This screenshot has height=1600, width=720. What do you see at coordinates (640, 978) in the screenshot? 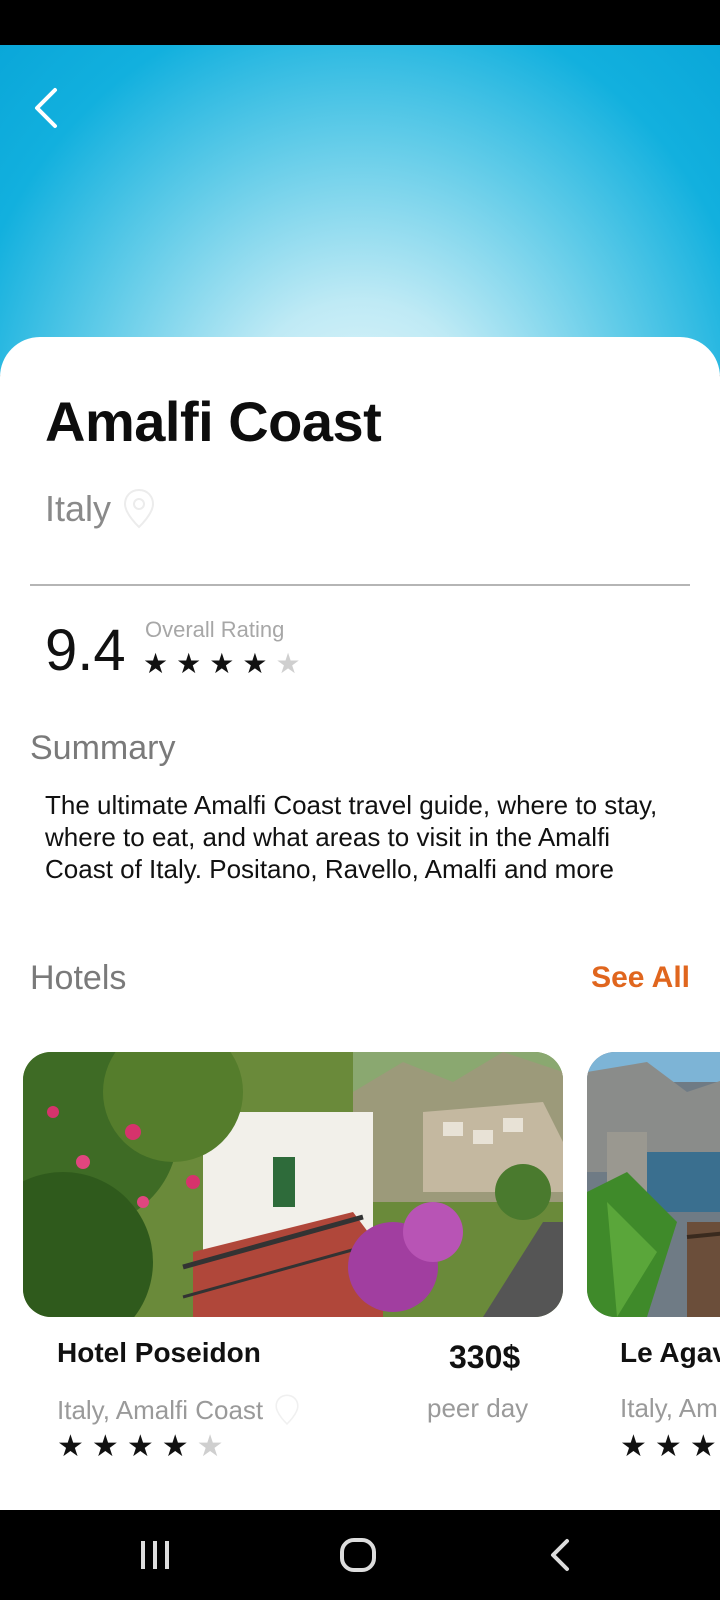
I see `see-all-link: See All` at bounding box center [640, 978].